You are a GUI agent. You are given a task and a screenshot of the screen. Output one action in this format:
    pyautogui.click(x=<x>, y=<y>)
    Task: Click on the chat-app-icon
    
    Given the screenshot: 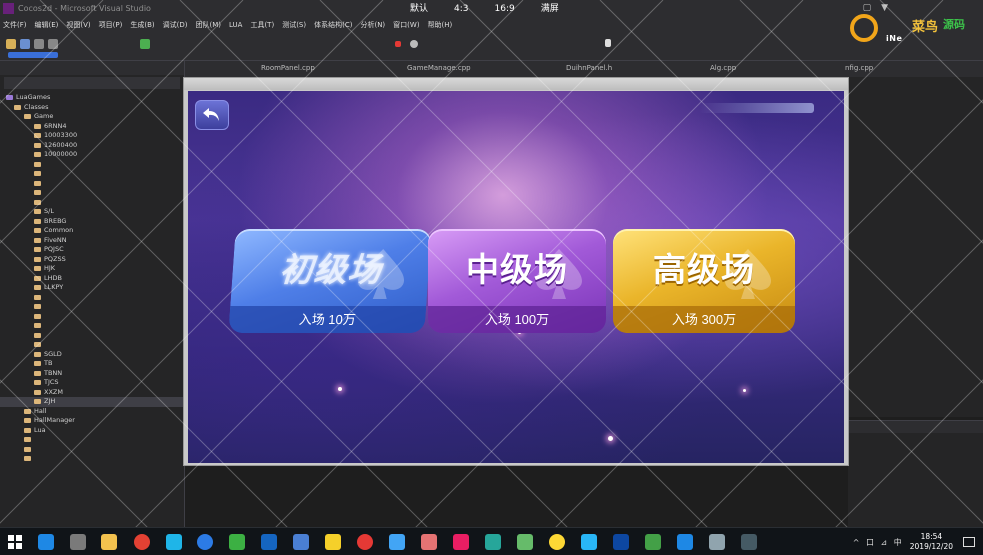 What is the action you would take?
    pyautogui.click(x=397, y=542)
    